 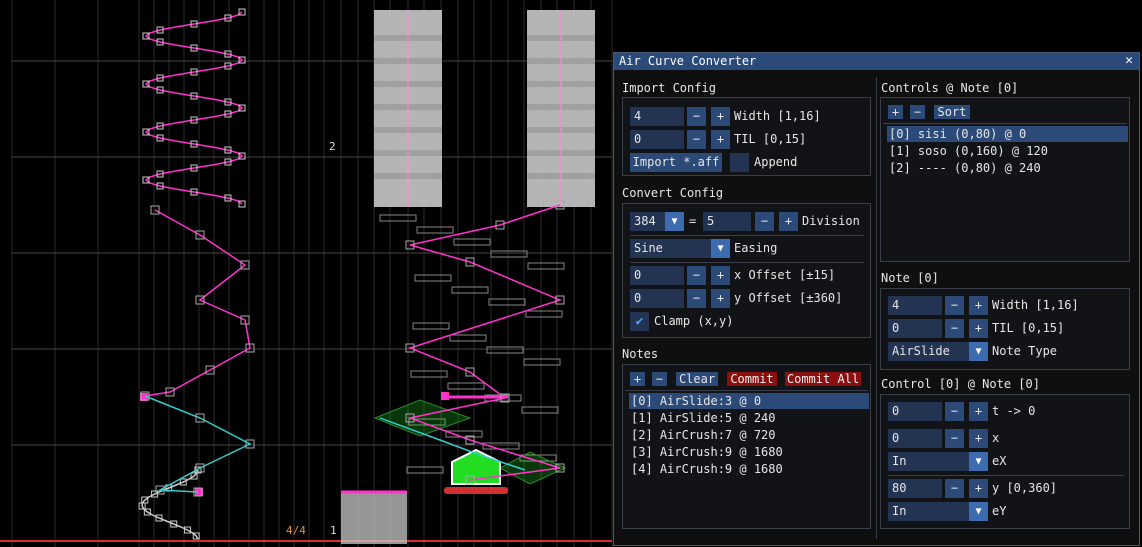 I want to click on note-til-input: 0, so click(x=915, y=328).